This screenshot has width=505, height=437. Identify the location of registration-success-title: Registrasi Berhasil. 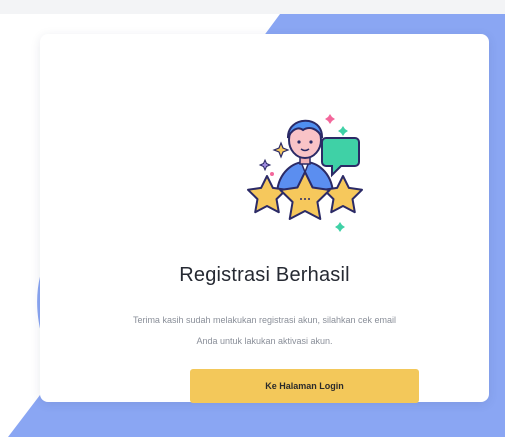
(264, 275).